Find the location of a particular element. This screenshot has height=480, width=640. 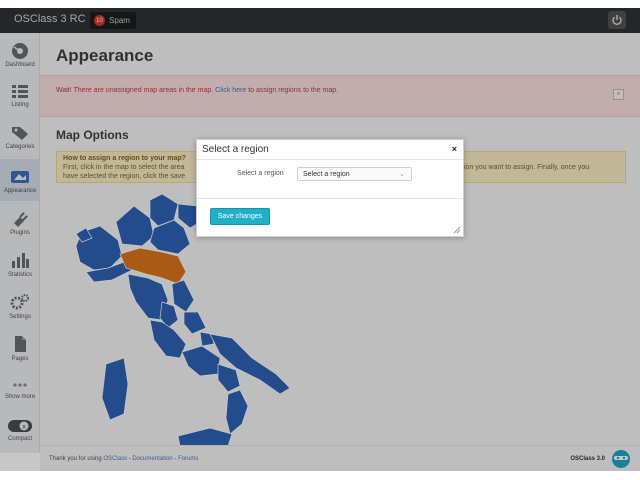

dialog-header: Select a region × is located at coordinates (330, 150).